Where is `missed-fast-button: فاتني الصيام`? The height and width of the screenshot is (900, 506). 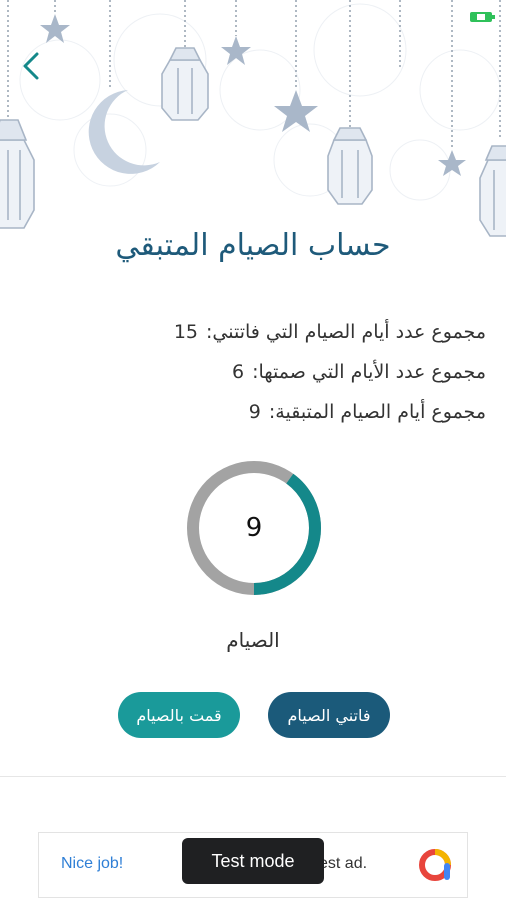 missed-fast-button: فاتني الصيام is located at coordinates (329, 715).